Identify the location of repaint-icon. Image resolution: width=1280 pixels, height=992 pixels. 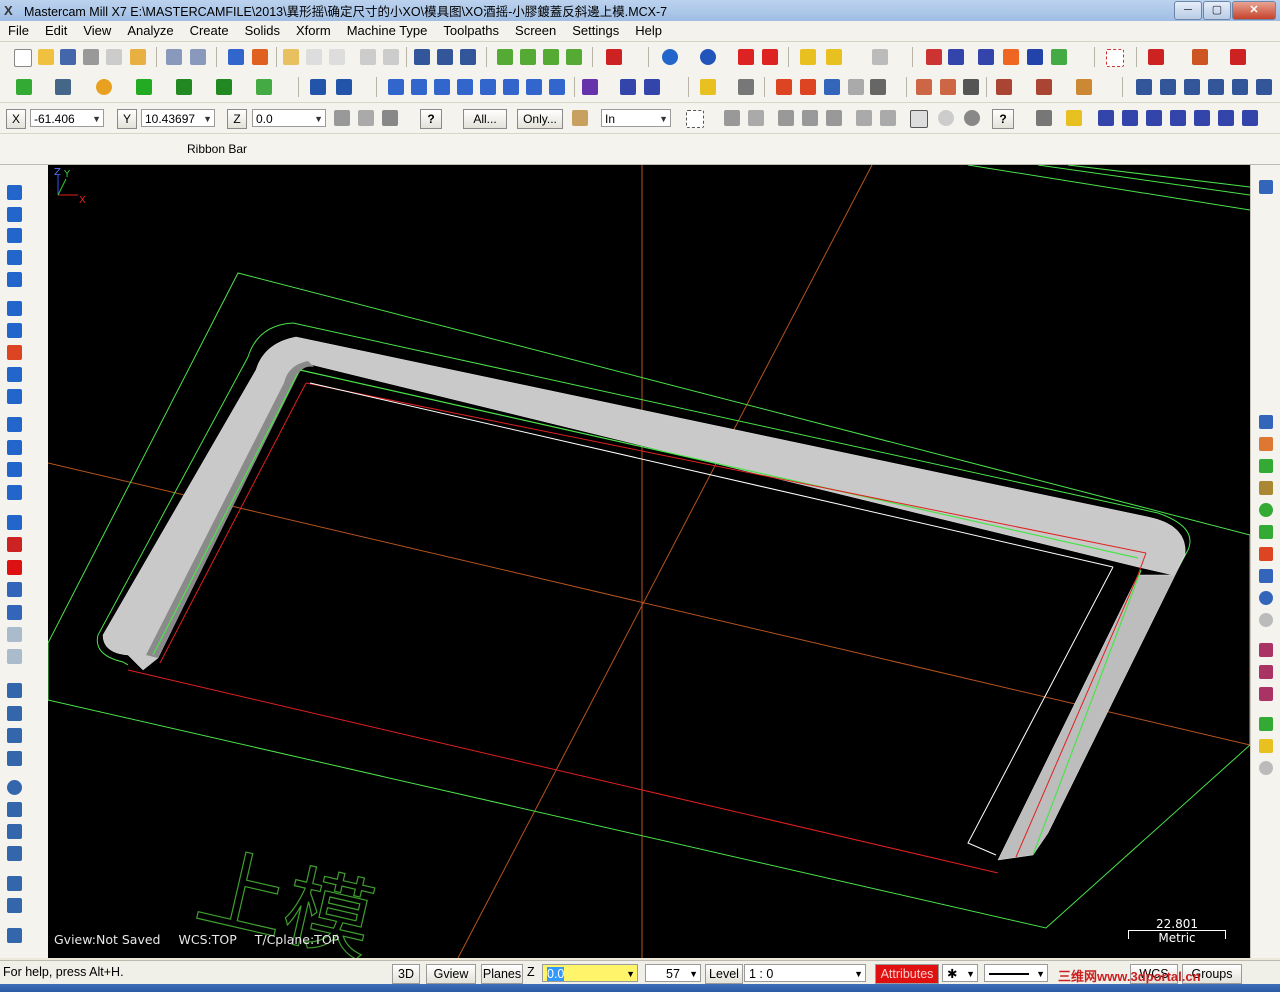
(260, 57).